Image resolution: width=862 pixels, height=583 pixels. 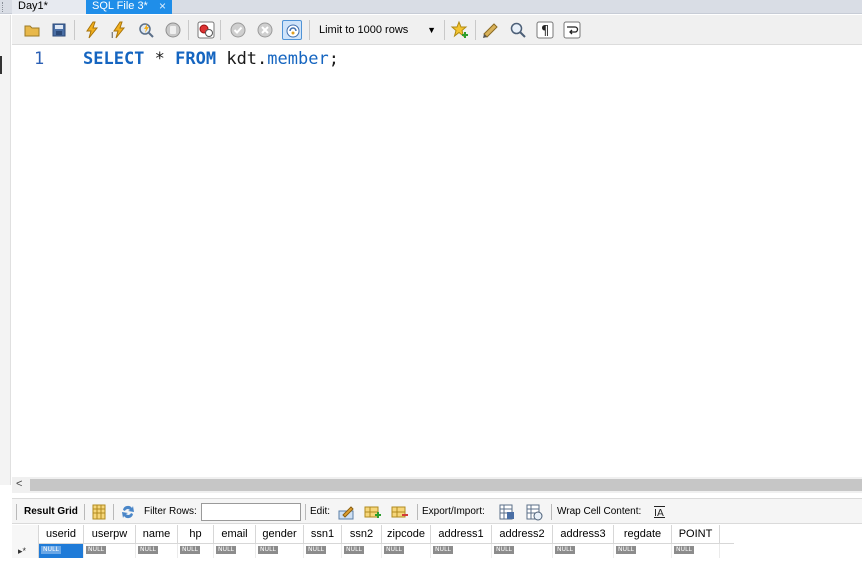 What do you see at coordinates (25, 551) in the screenshot?
I see `row-marker: ▸*` at bounding box center [25, 551].